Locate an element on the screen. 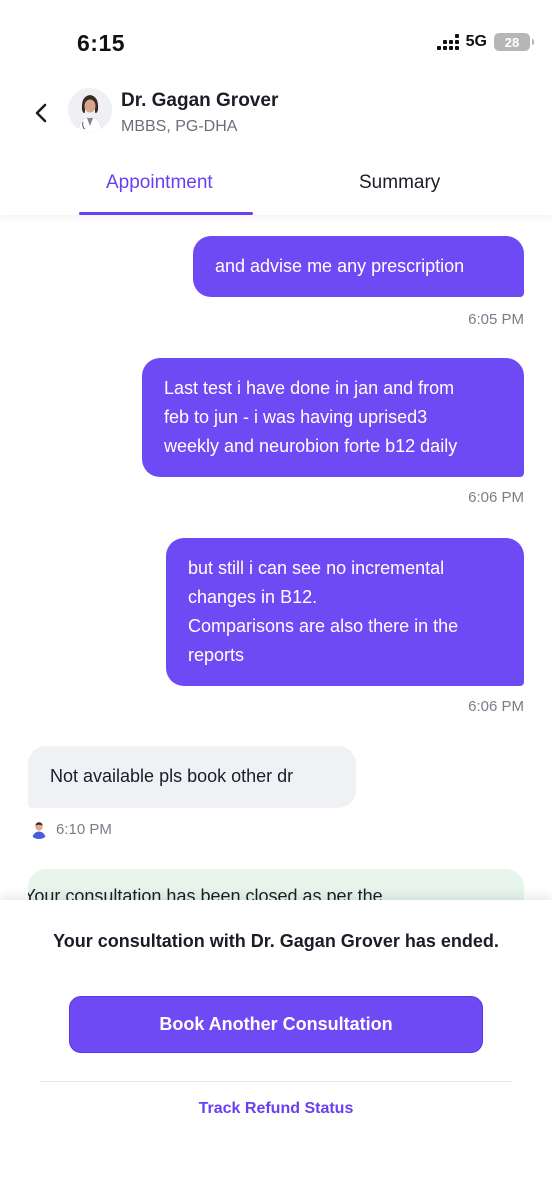 The height and width of the screenshot is (1200, 552). message-time: 6:10 PM is located at coordinates (84, 829).